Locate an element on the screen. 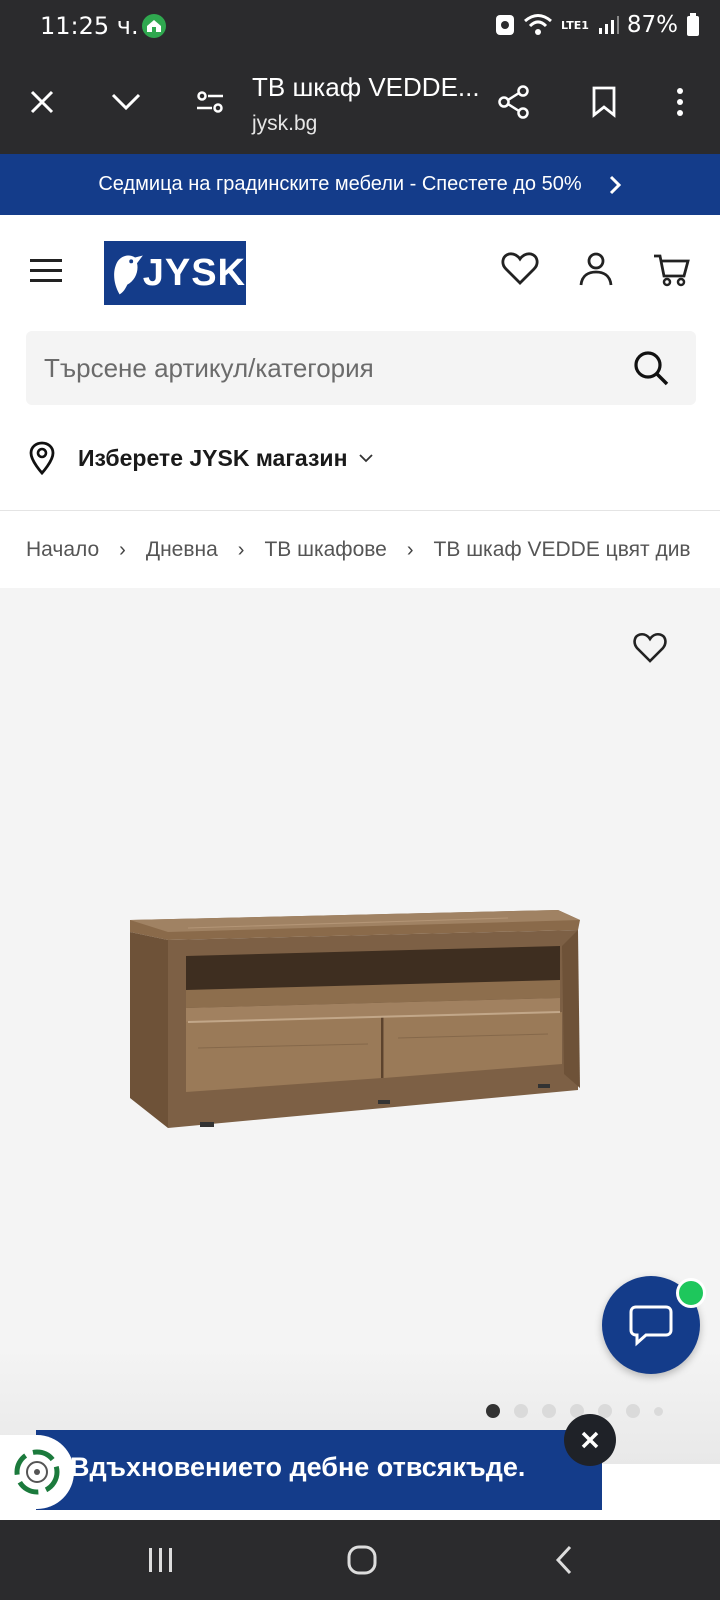 Image resolution: width=720 pixels, height=1600 pixels. banner-text: Вдъхновението дебне отвсякъде. is located at coordinates (298, 1467).